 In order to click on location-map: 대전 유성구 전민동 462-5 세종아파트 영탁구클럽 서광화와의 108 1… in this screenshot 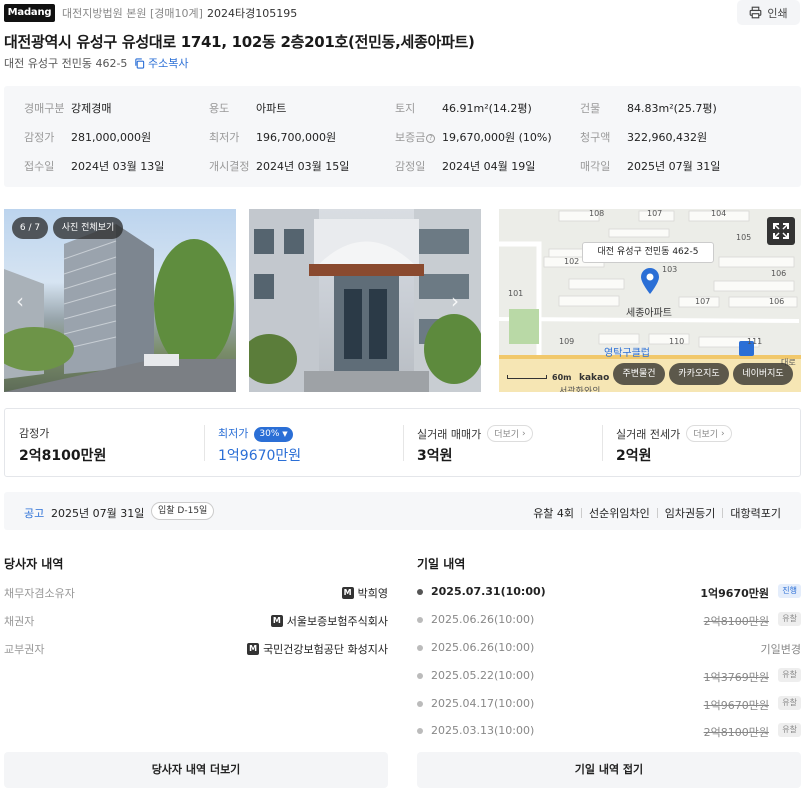, I will do `click(650, 300)`.